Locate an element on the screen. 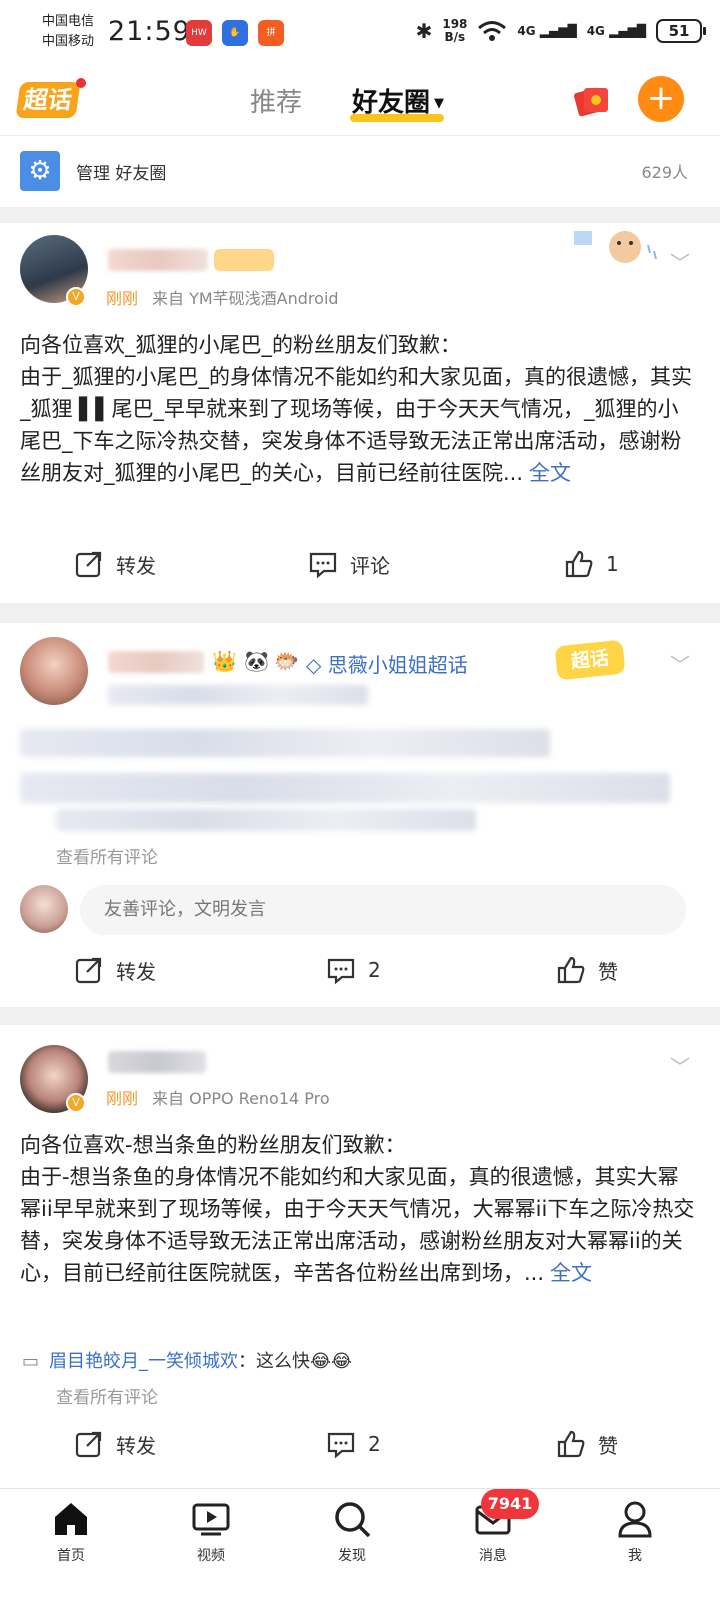 This screenshot has height=1600, width=720. post-meta: 刚刚 来自 YM芊砚浅酒Android is located at coordinates (222, 298).